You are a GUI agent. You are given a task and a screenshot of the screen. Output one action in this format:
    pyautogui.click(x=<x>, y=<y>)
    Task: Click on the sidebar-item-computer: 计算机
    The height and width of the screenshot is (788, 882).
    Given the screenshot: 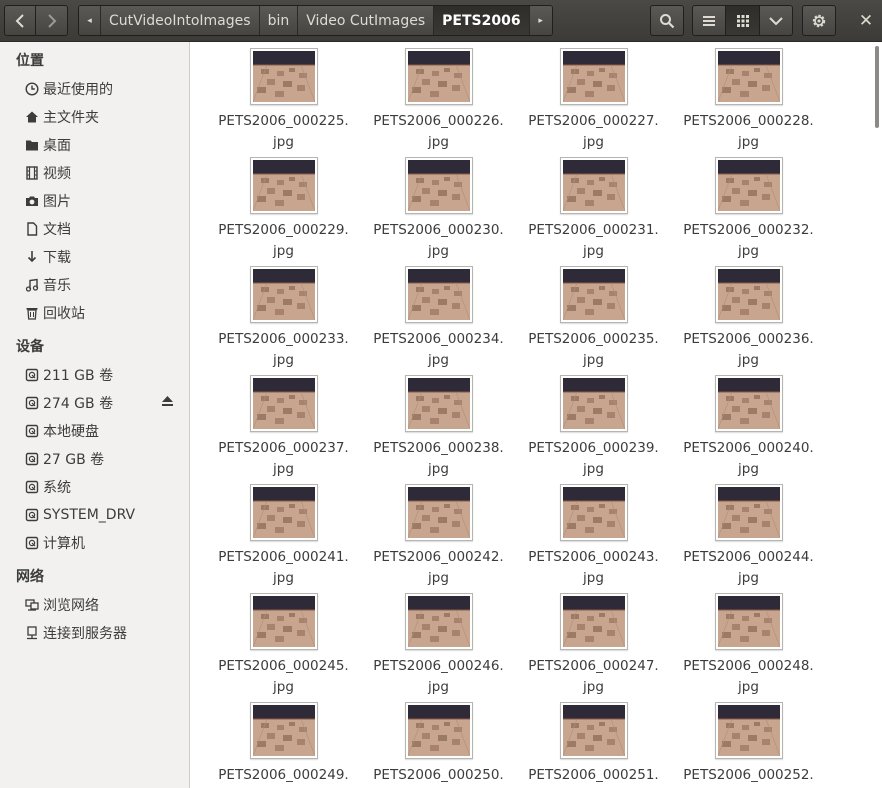 What is the action you would take?
    pyautogui.click(x=104, y=543)
    